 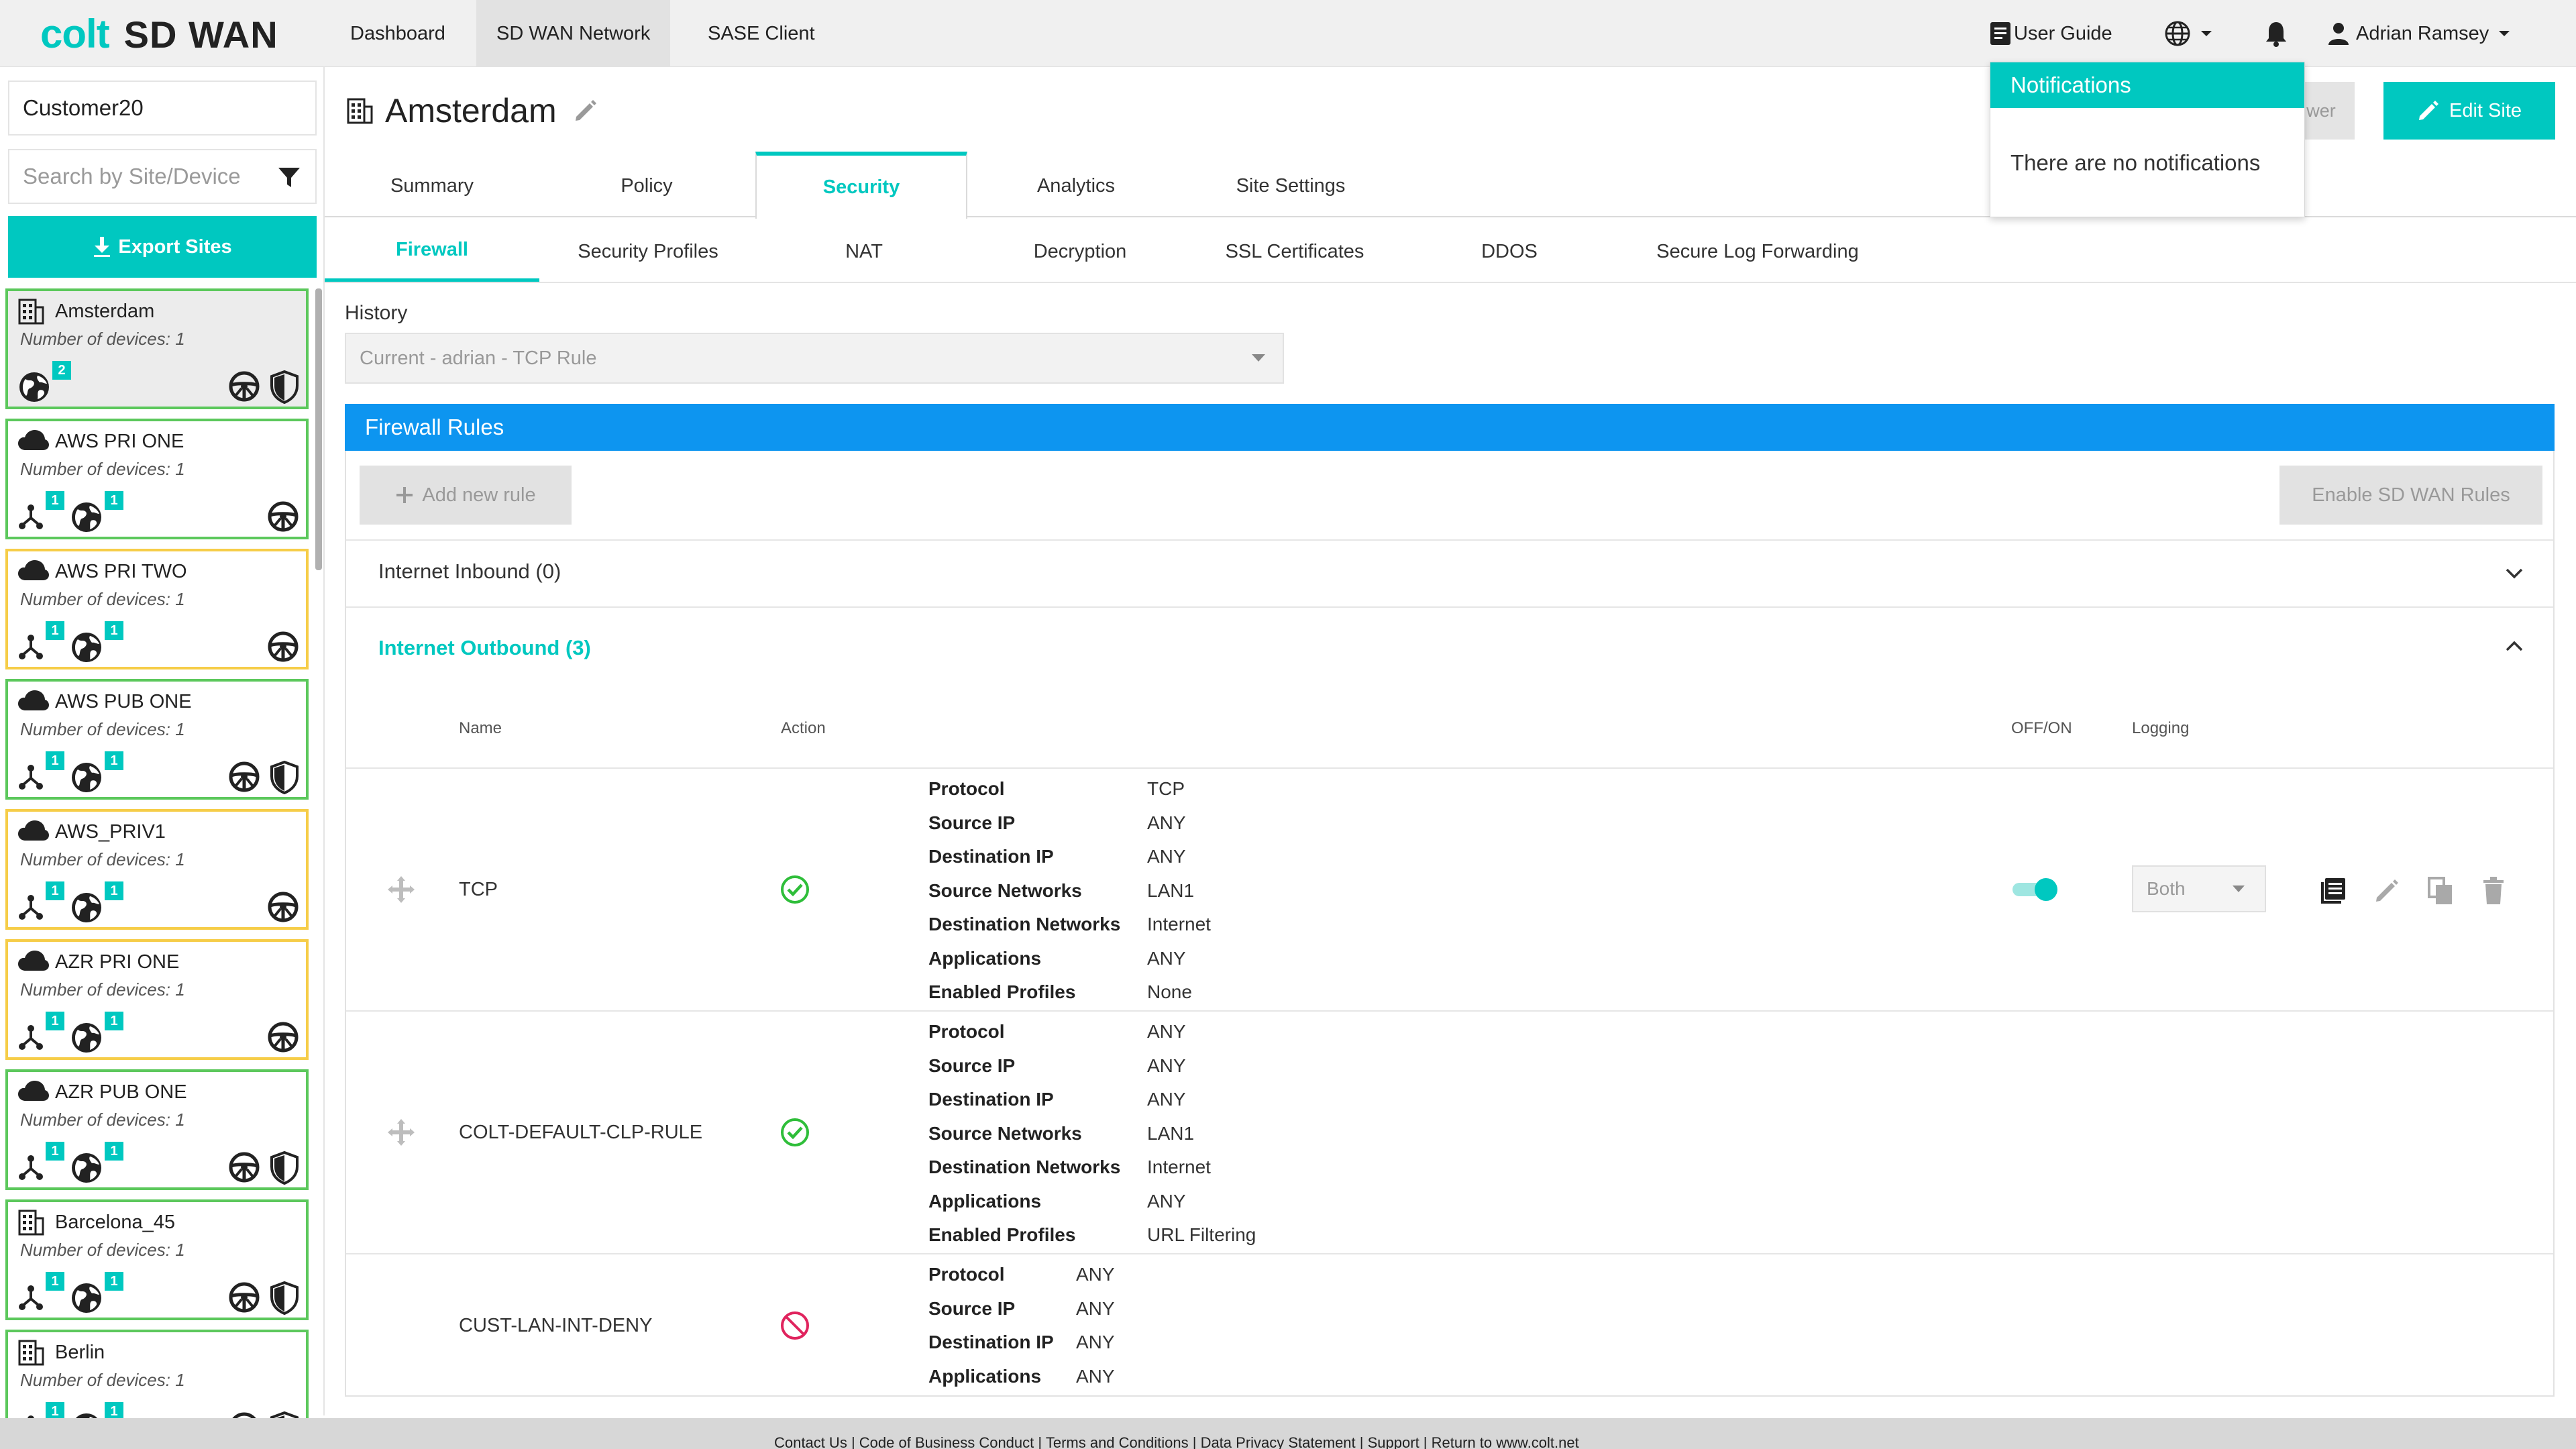 What do you see at coordinates (157, 869) in the screenshot?
I see `site-item: AWS_PRIV1 Number of devices: 111` at bounding box center [157, 869].